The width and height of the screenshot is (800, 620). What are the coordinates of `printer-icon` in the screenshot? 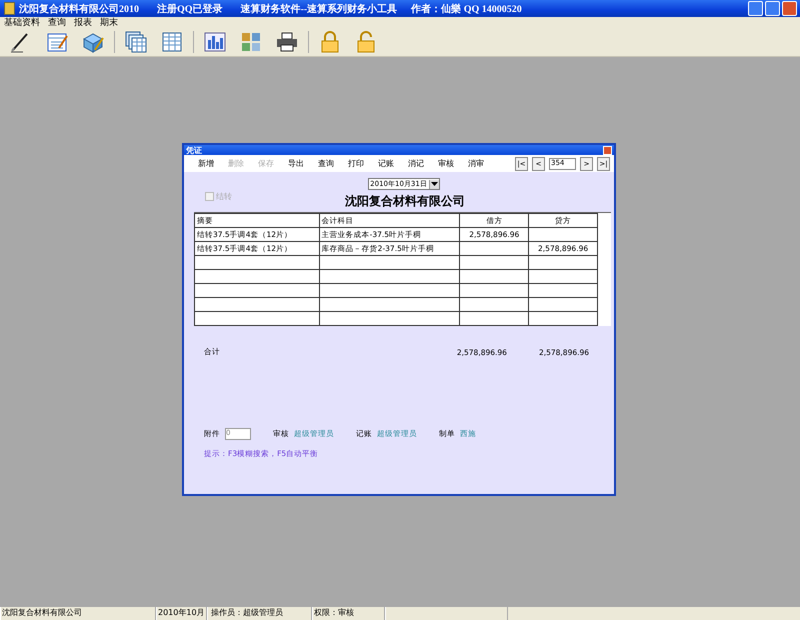 It's located at (287, 42).